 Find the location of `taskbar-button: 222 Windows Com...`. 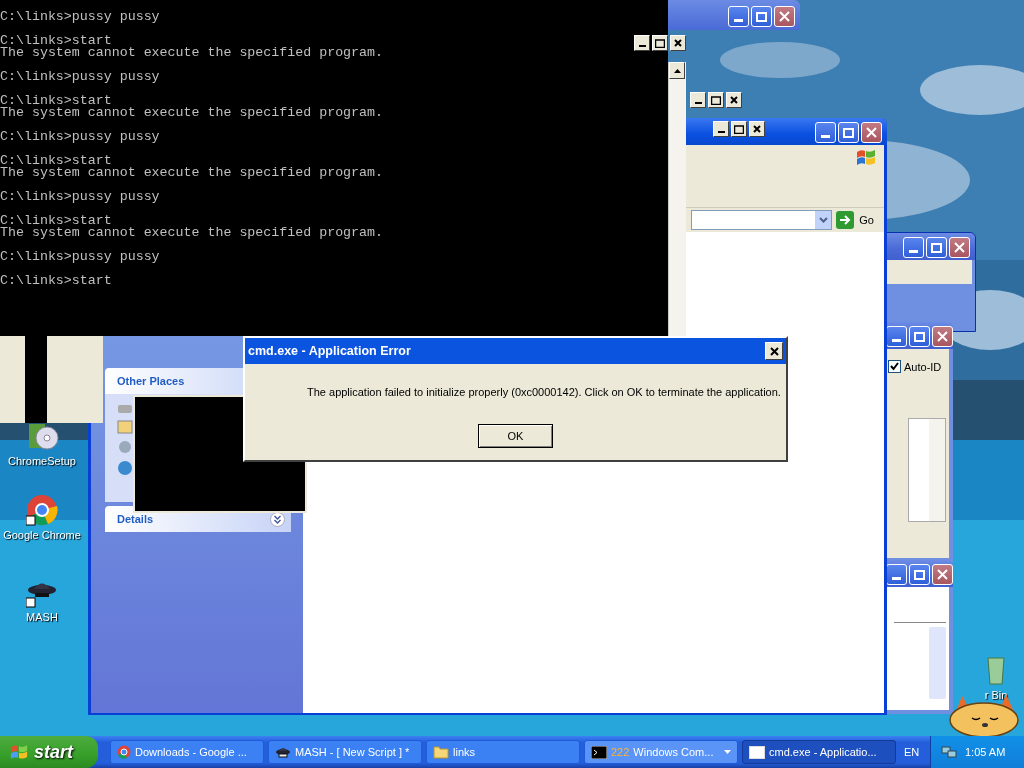

taskbar-button: 222 Windows Com... is located at coordinates (661, 752).